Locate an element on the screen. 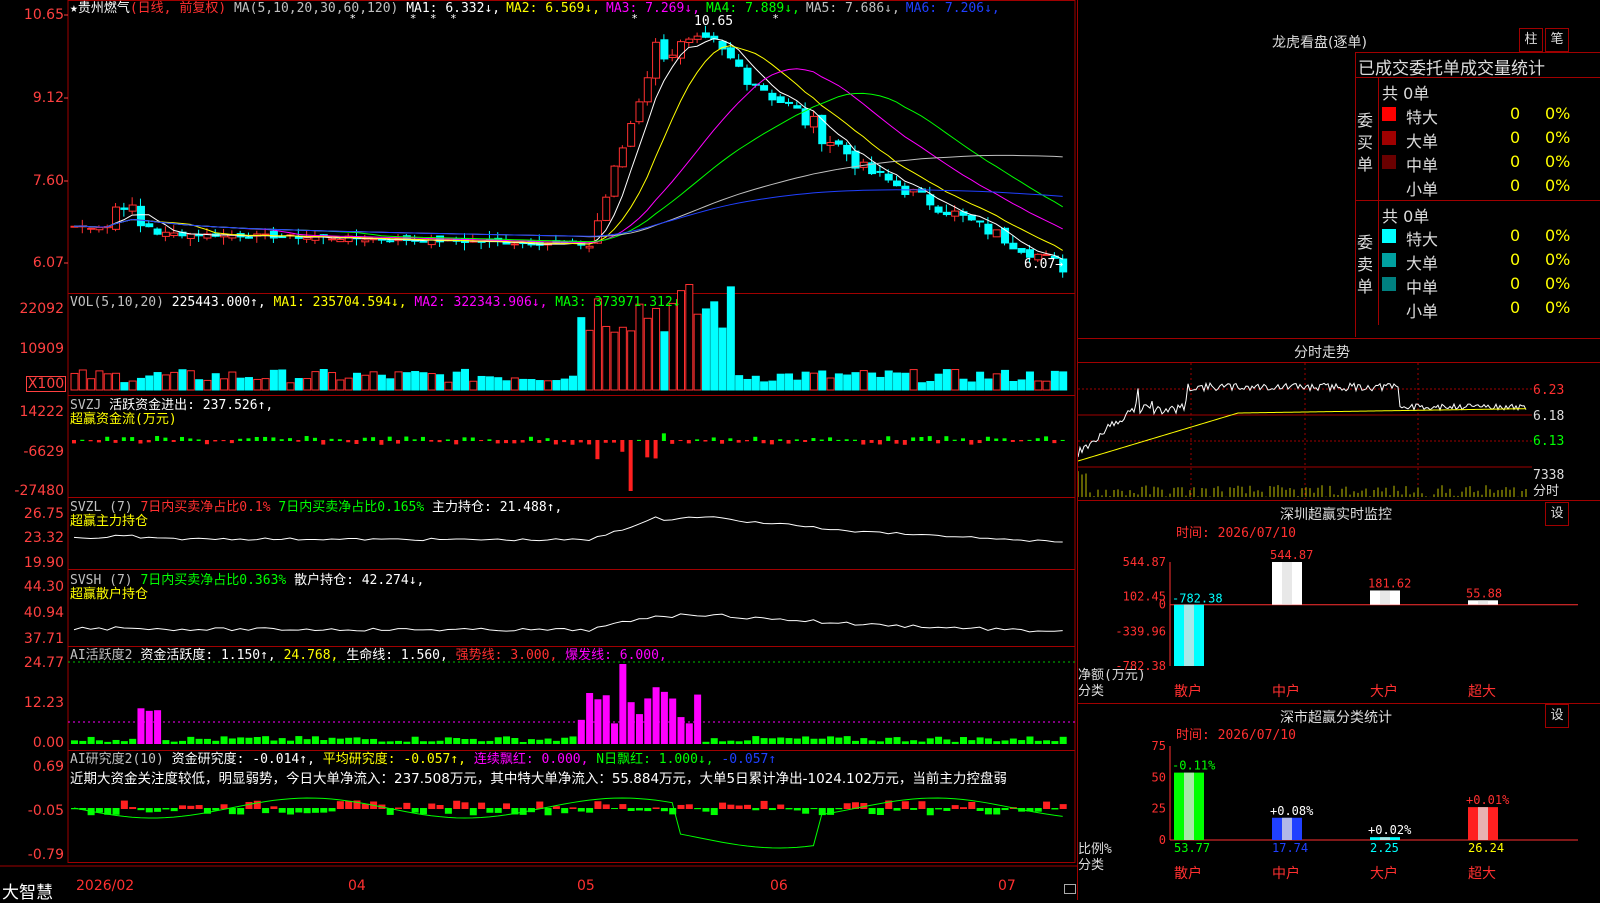 This screenshot has height=903, width=1600. class-ylabel: 比例% is located at coordinates (1095, 849).